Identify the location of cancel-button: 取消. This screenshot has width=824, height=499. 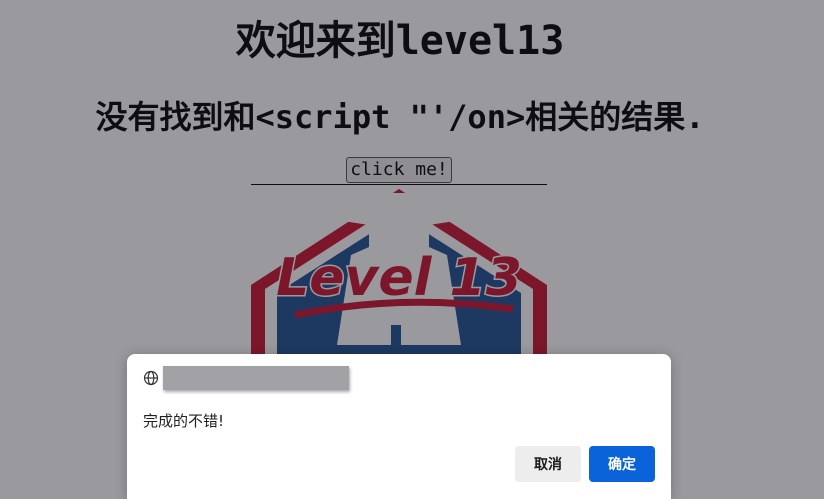
(548, 464).